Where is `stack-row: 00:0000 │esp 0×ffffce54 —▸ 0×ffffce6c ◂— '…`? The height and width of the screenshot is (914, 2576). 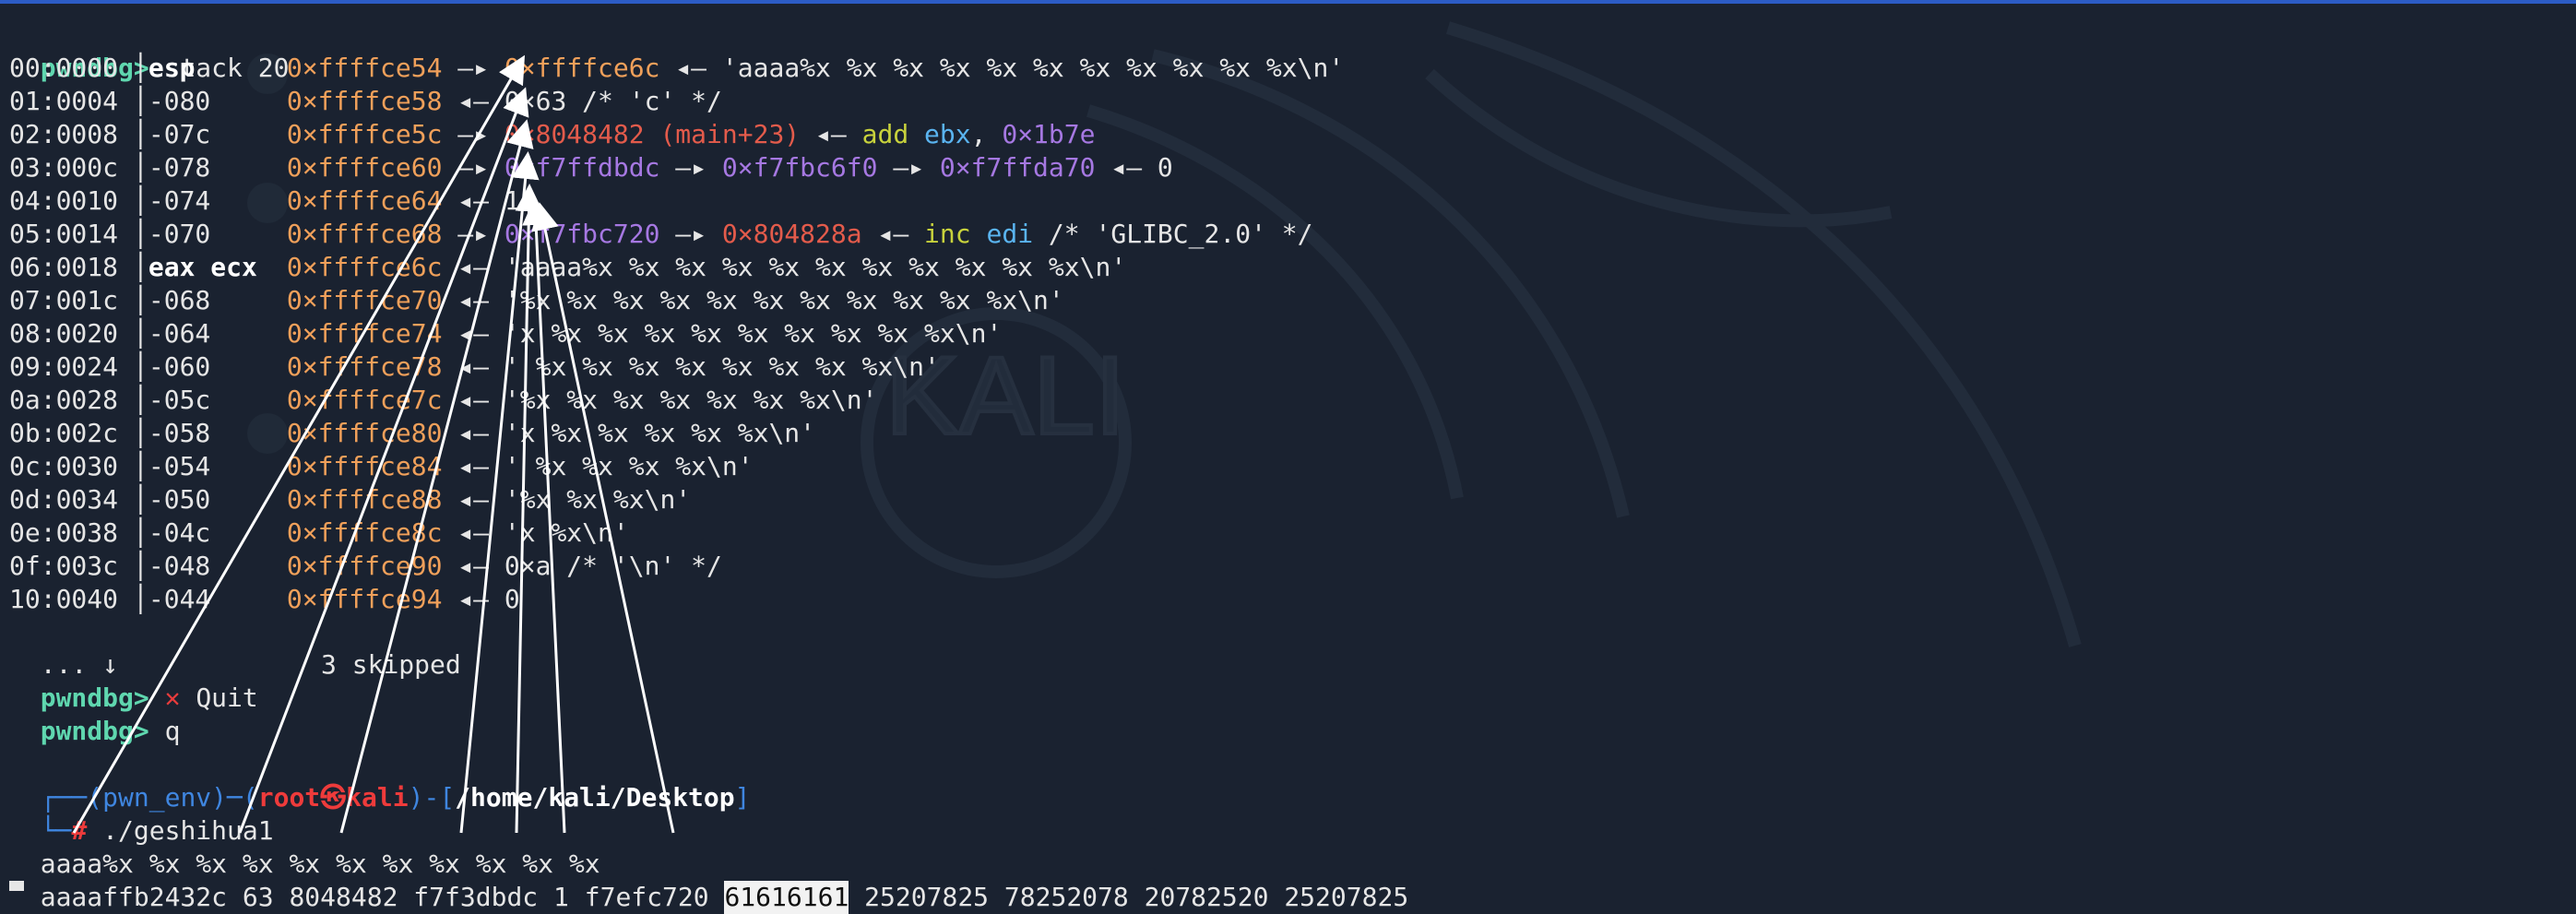
stack-row: 00:0000 │esp 0×ffffce54 —▸ 0×ffffce6c ◂— '… is located at coordinates (676, 68).